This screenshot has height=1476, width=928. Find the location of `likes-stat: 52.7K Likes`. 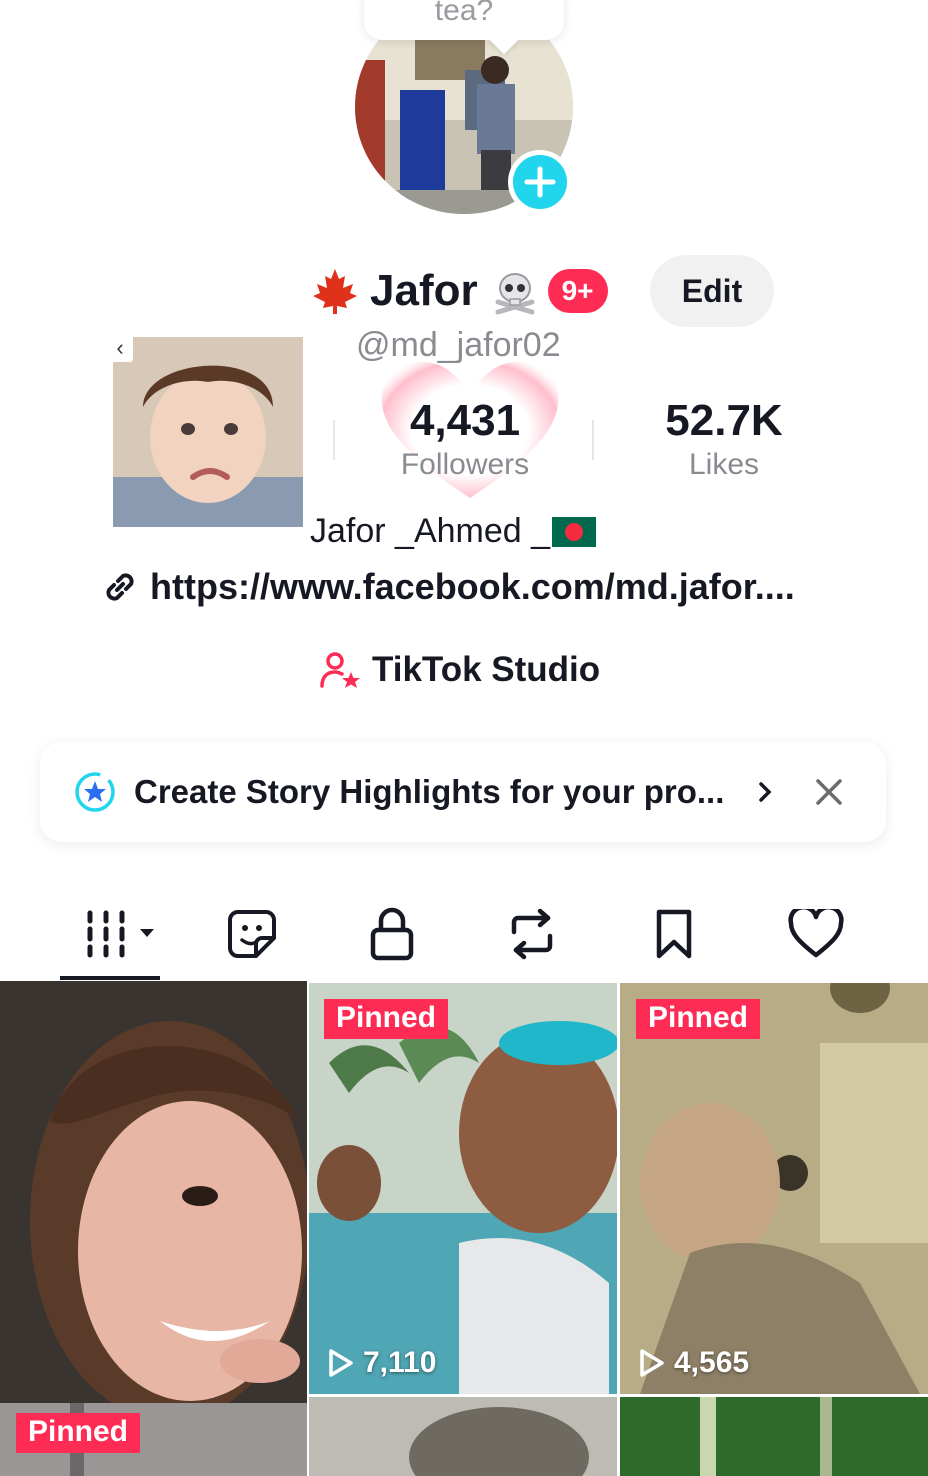

likes-stat: 52.7K Likes is located at coordinates (724, 439).